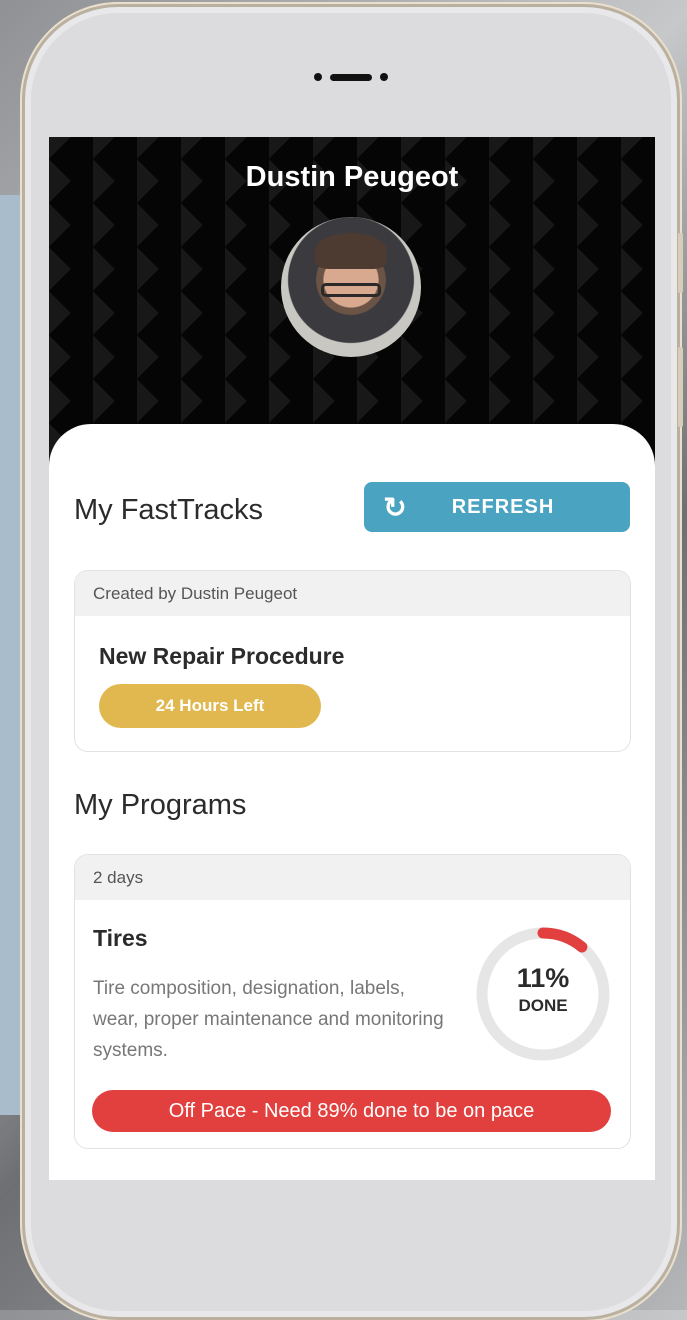 The height and width of the screenshot is (1320, 687). Describe the element at coordinates (351, 77) in the screenshot. I see `phone-speaker` at that location.